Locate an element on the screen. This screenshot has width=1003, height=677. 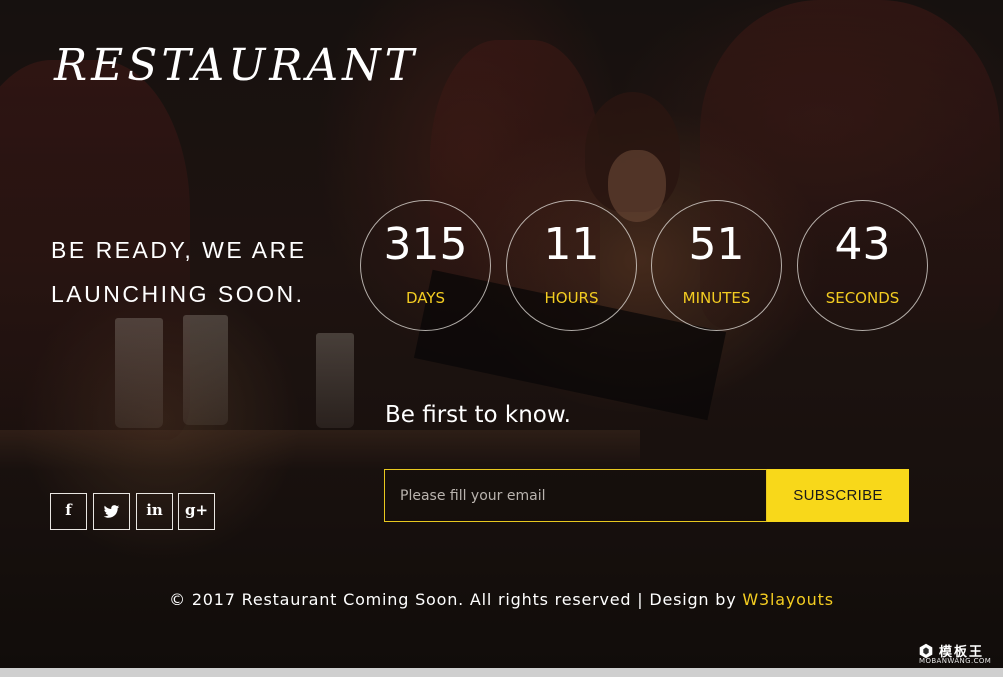
twitter-icon is located at coordinates (111, 511).